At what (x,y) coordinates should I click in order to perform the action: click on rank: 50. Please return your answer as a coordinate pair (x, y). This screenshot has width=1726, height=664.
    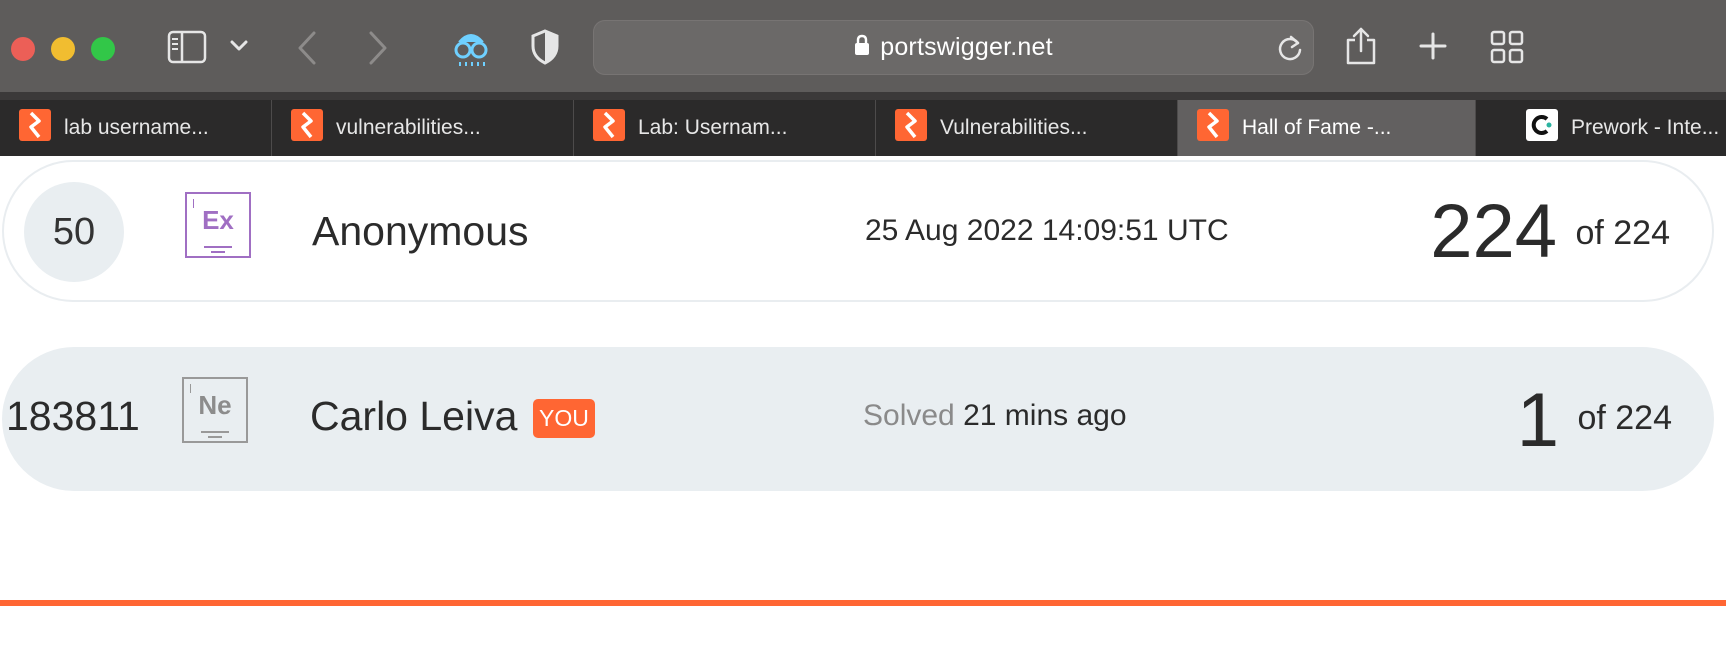
    Looking at the image, I should click on (74, 232).